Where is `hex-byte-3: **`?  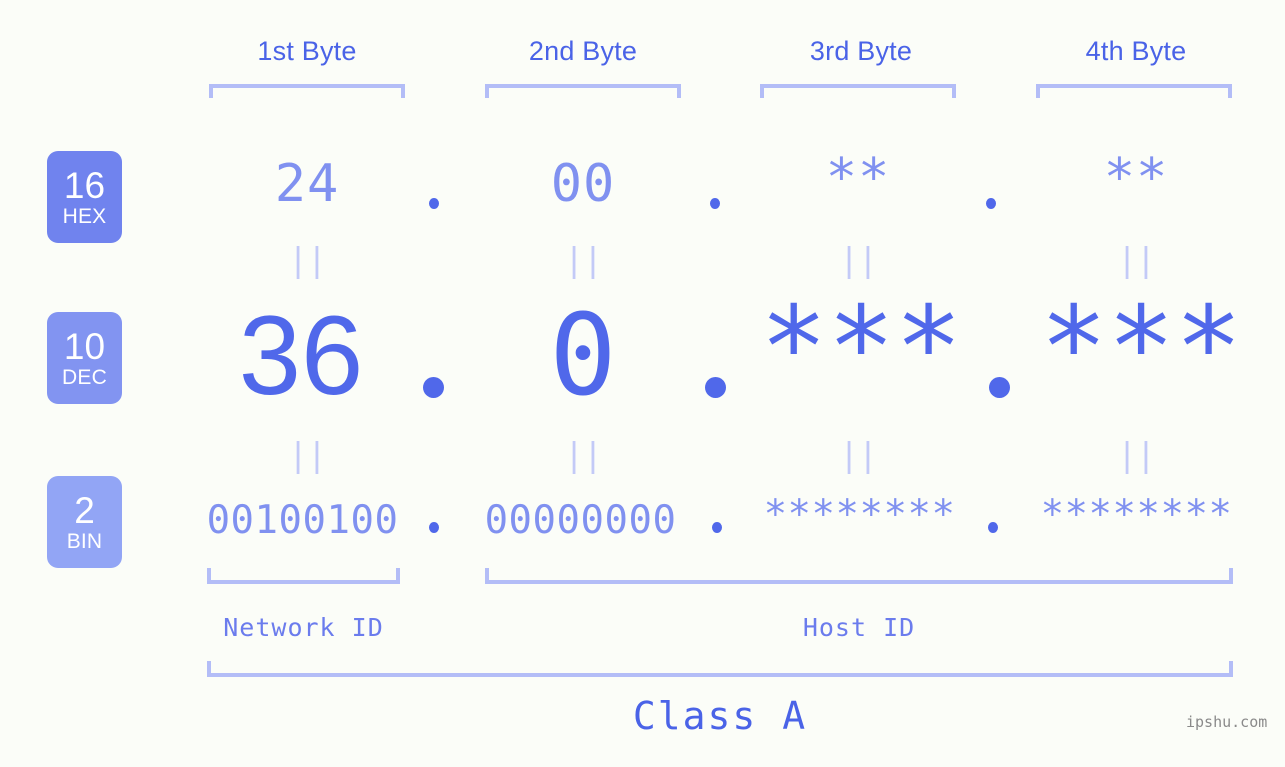 hex-byte-3: ** is located at coordinates (858, 178).